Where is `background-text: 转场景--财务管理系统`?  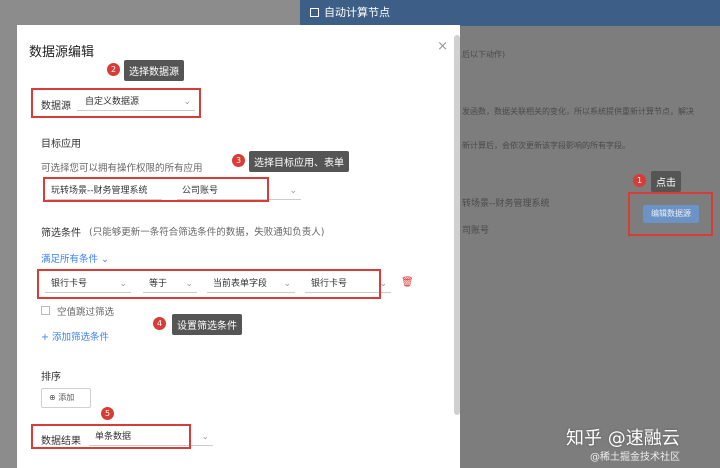
background-text: 转场景--财务管理系统 is located at coordinates (506, 204).